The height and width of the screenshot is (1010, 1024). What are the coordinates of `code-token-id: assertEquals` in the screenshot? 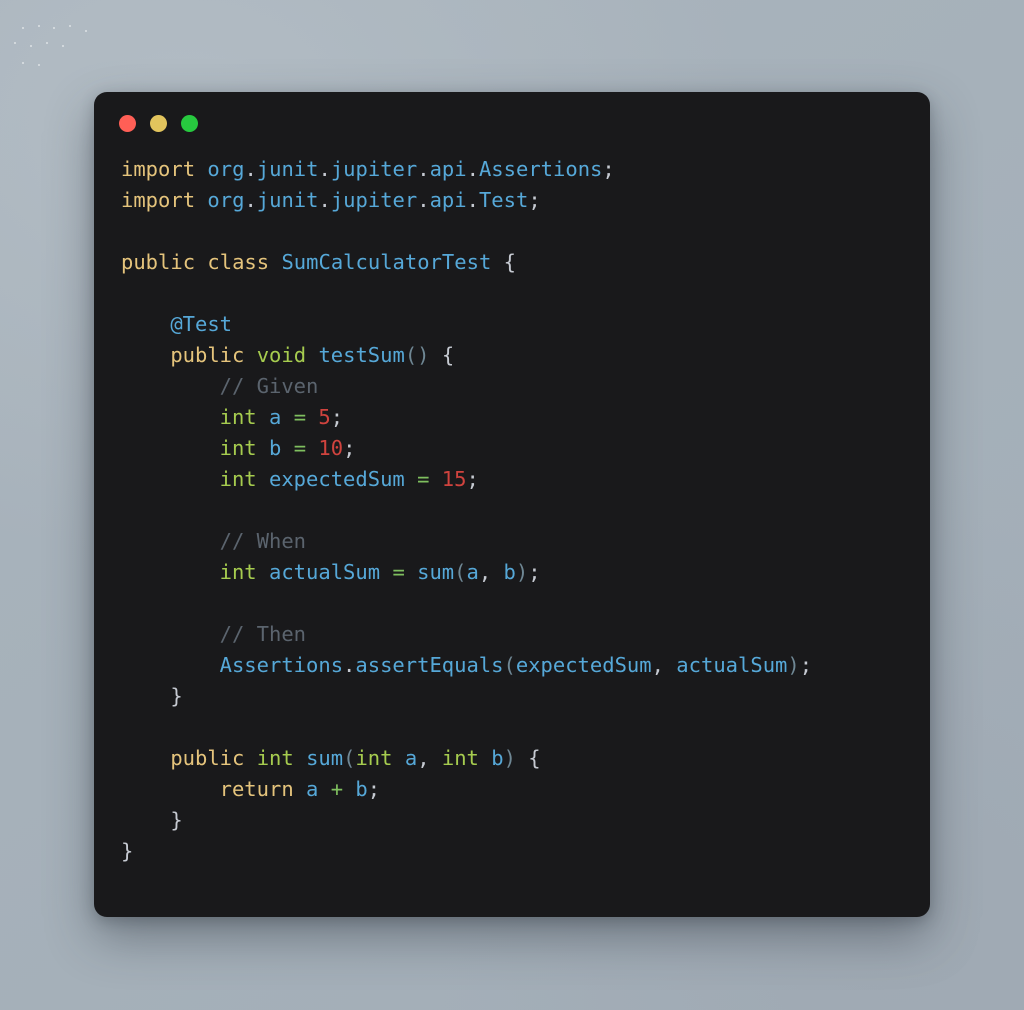 It's located at (429, 665).